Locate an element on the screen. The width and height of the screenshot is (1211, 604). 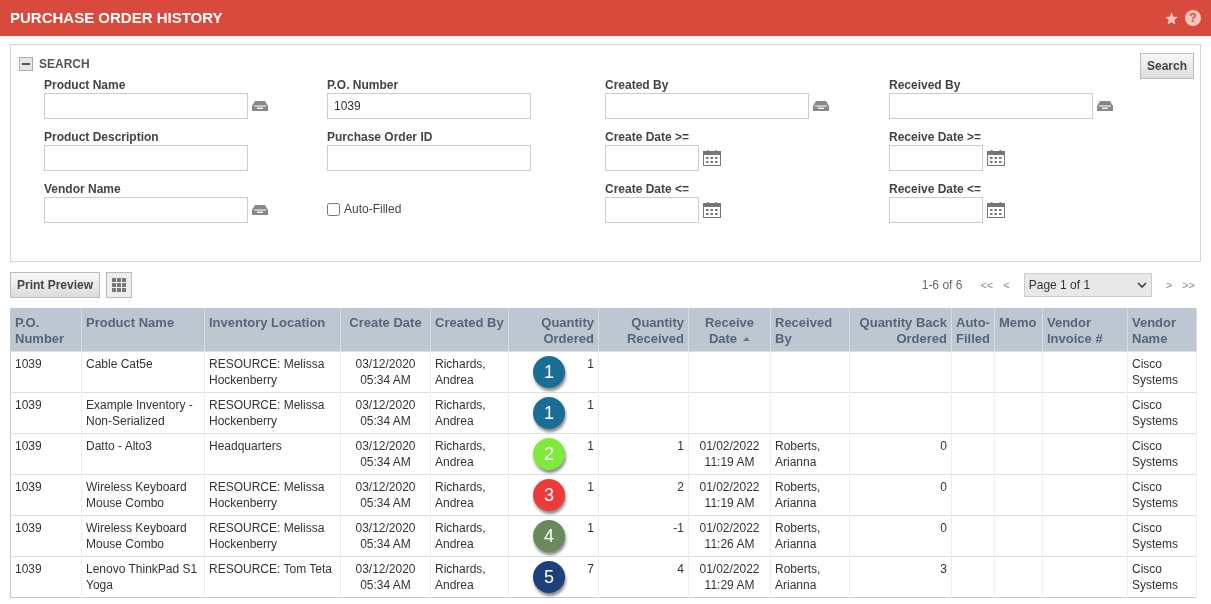
page-title: PURCHASE ORDER HISTORY is located at coordinates (116, 17).